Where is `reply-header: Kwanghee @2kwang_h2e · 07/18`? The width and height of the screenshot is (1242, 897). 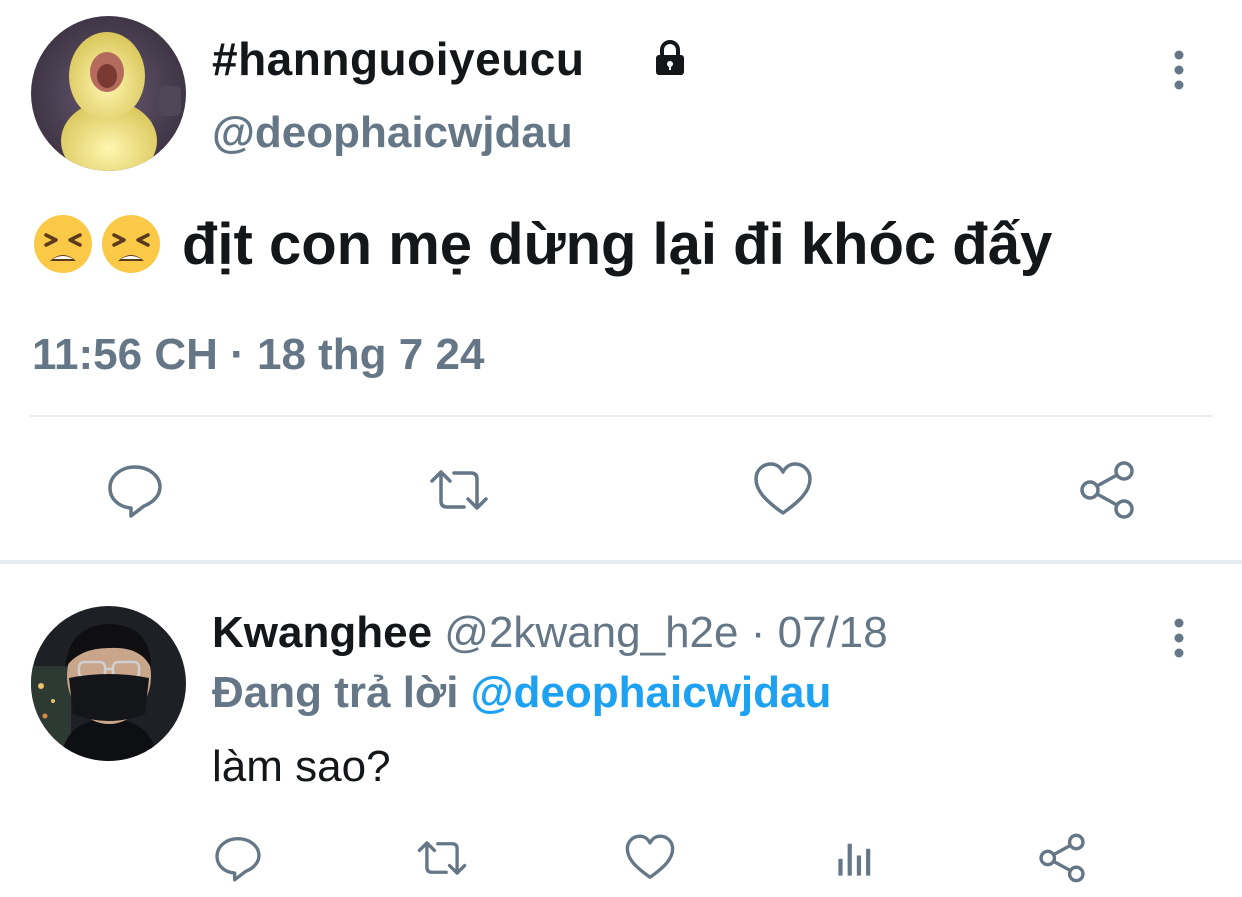 reply-header: Kwanghee @2kwang_h2e · 07/18 is located at coordinates (550, 633).